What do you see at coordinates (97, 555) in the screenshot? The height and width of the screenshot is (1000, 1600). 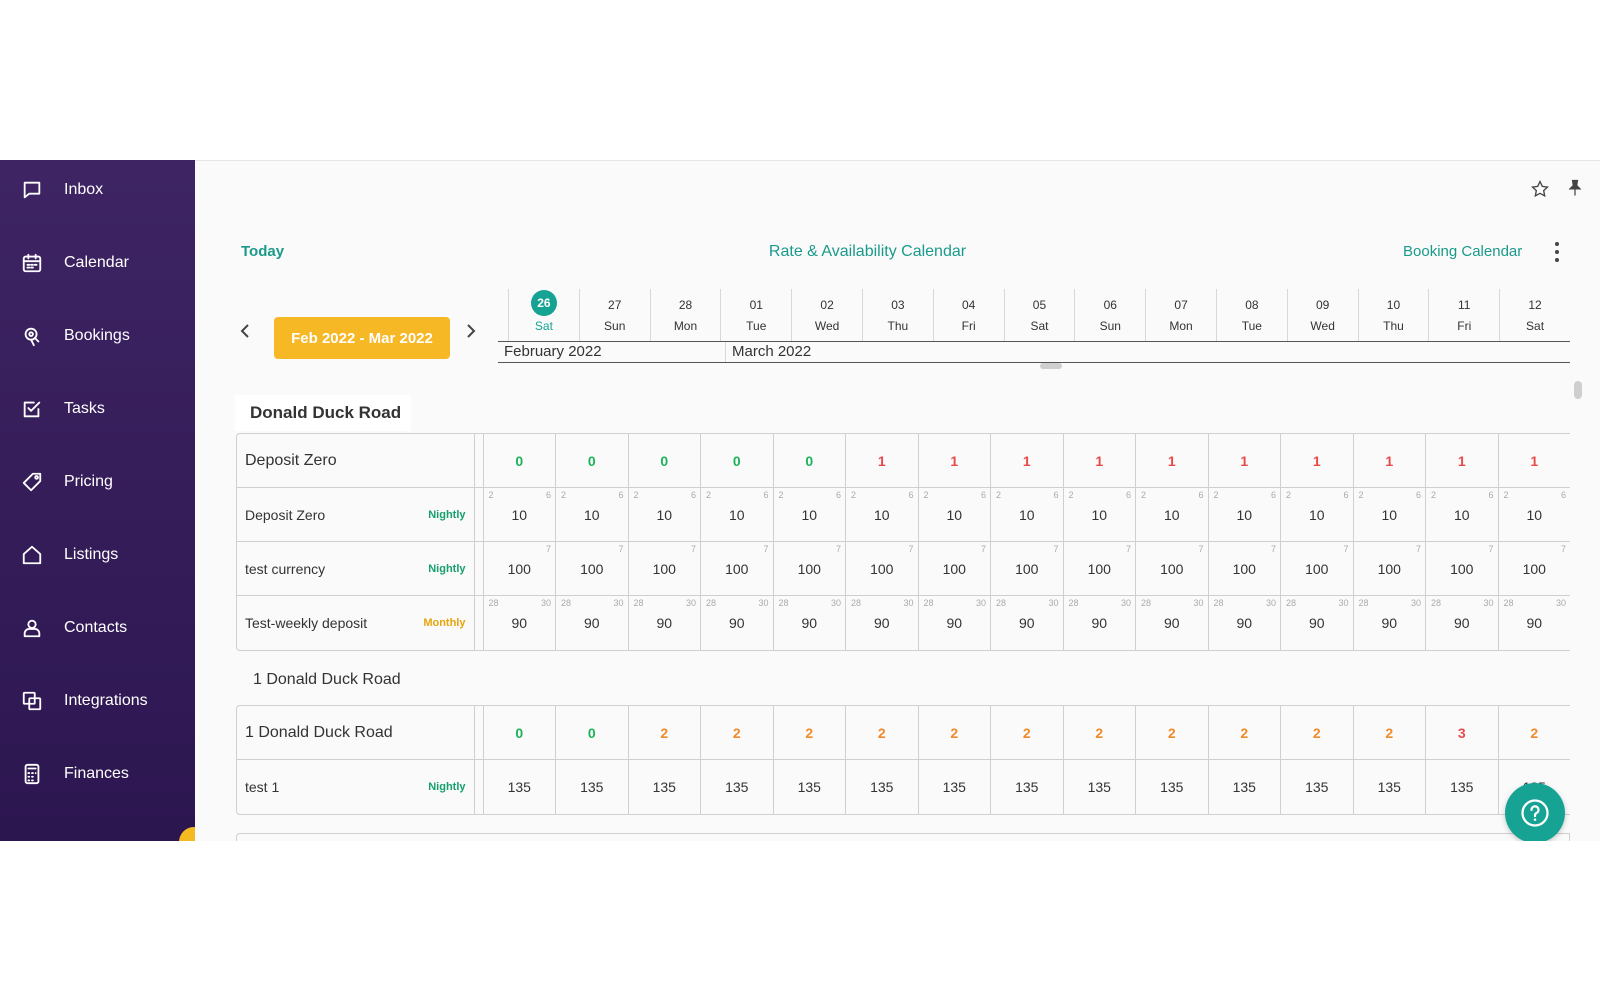 I see `sidebar-item-listings: Listings` at bounding box center [97, 555].